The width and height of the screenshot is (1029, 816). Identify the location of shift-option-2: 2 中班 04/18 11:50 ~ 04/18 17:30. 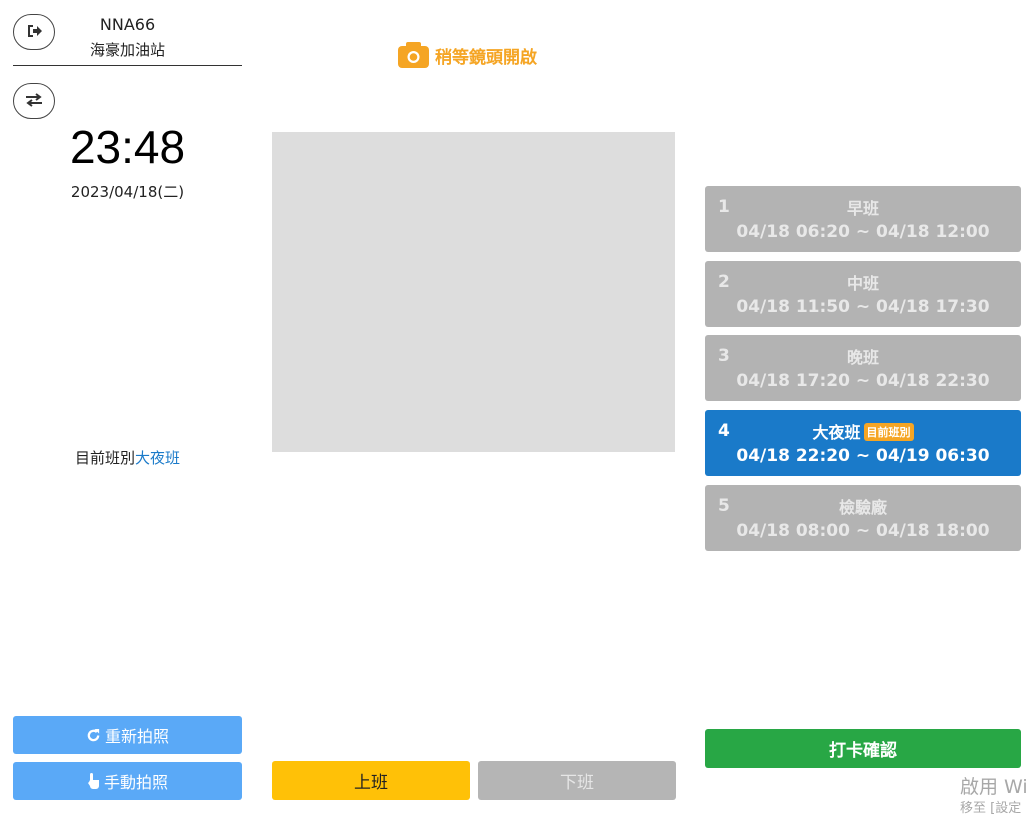
(863, 294).